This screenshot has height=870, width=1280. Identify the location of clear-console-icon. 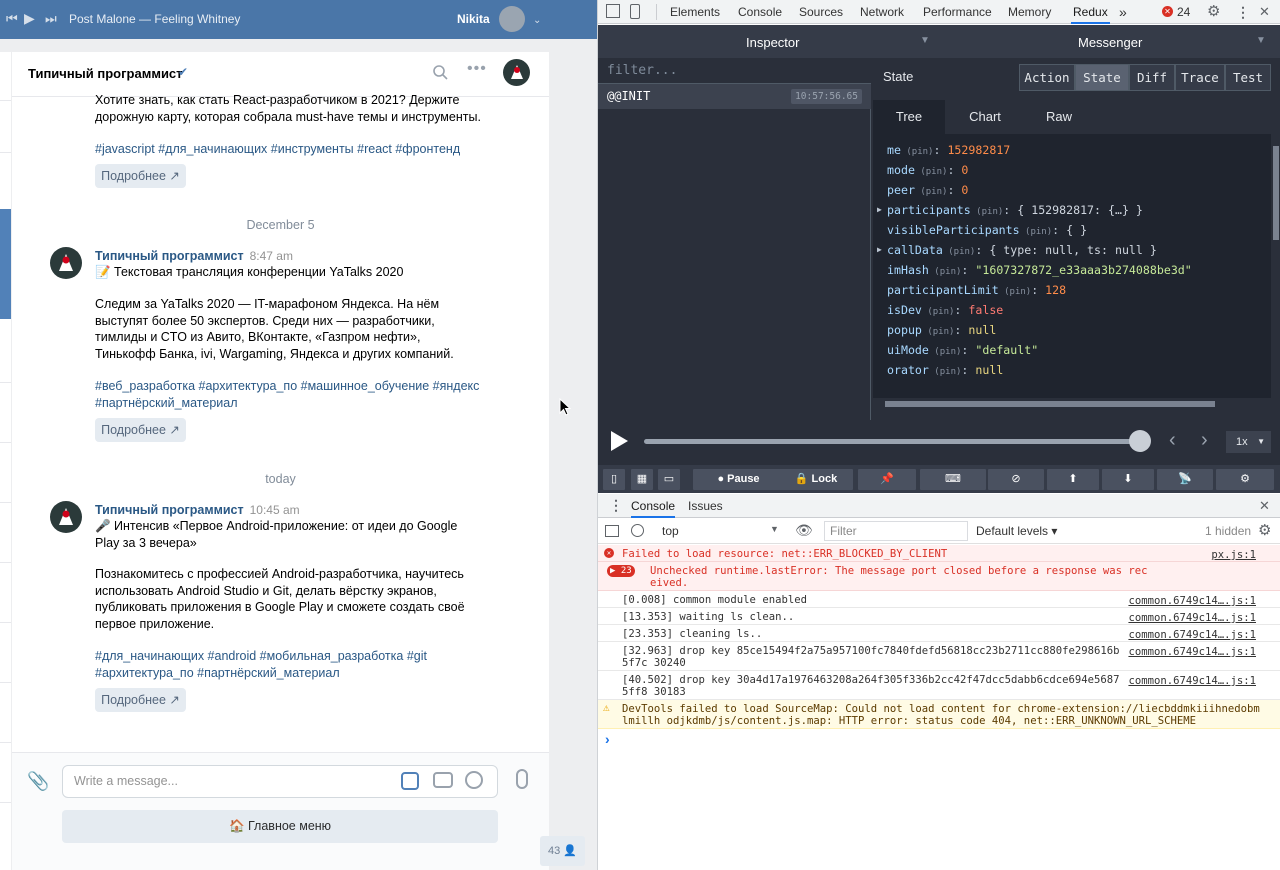
(637, 530).